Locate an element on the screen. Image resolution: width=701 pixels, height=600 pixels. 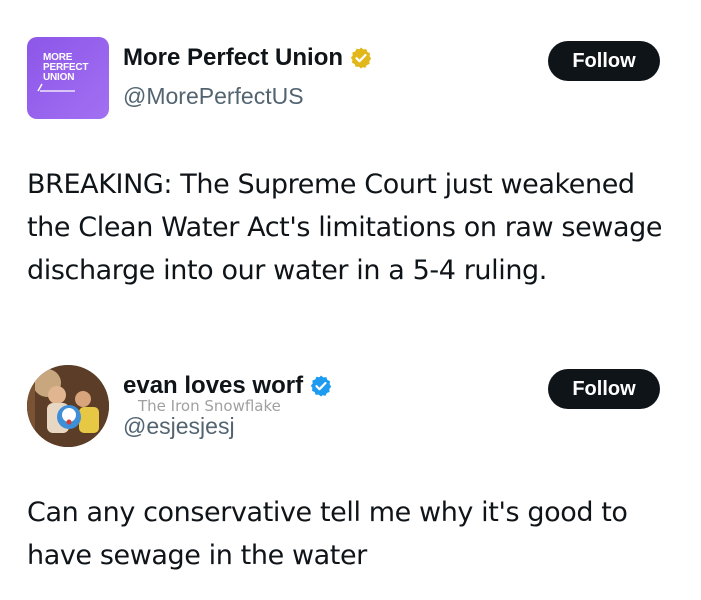
author-name-row: evan loves worf is located at coordinates (228, 386).